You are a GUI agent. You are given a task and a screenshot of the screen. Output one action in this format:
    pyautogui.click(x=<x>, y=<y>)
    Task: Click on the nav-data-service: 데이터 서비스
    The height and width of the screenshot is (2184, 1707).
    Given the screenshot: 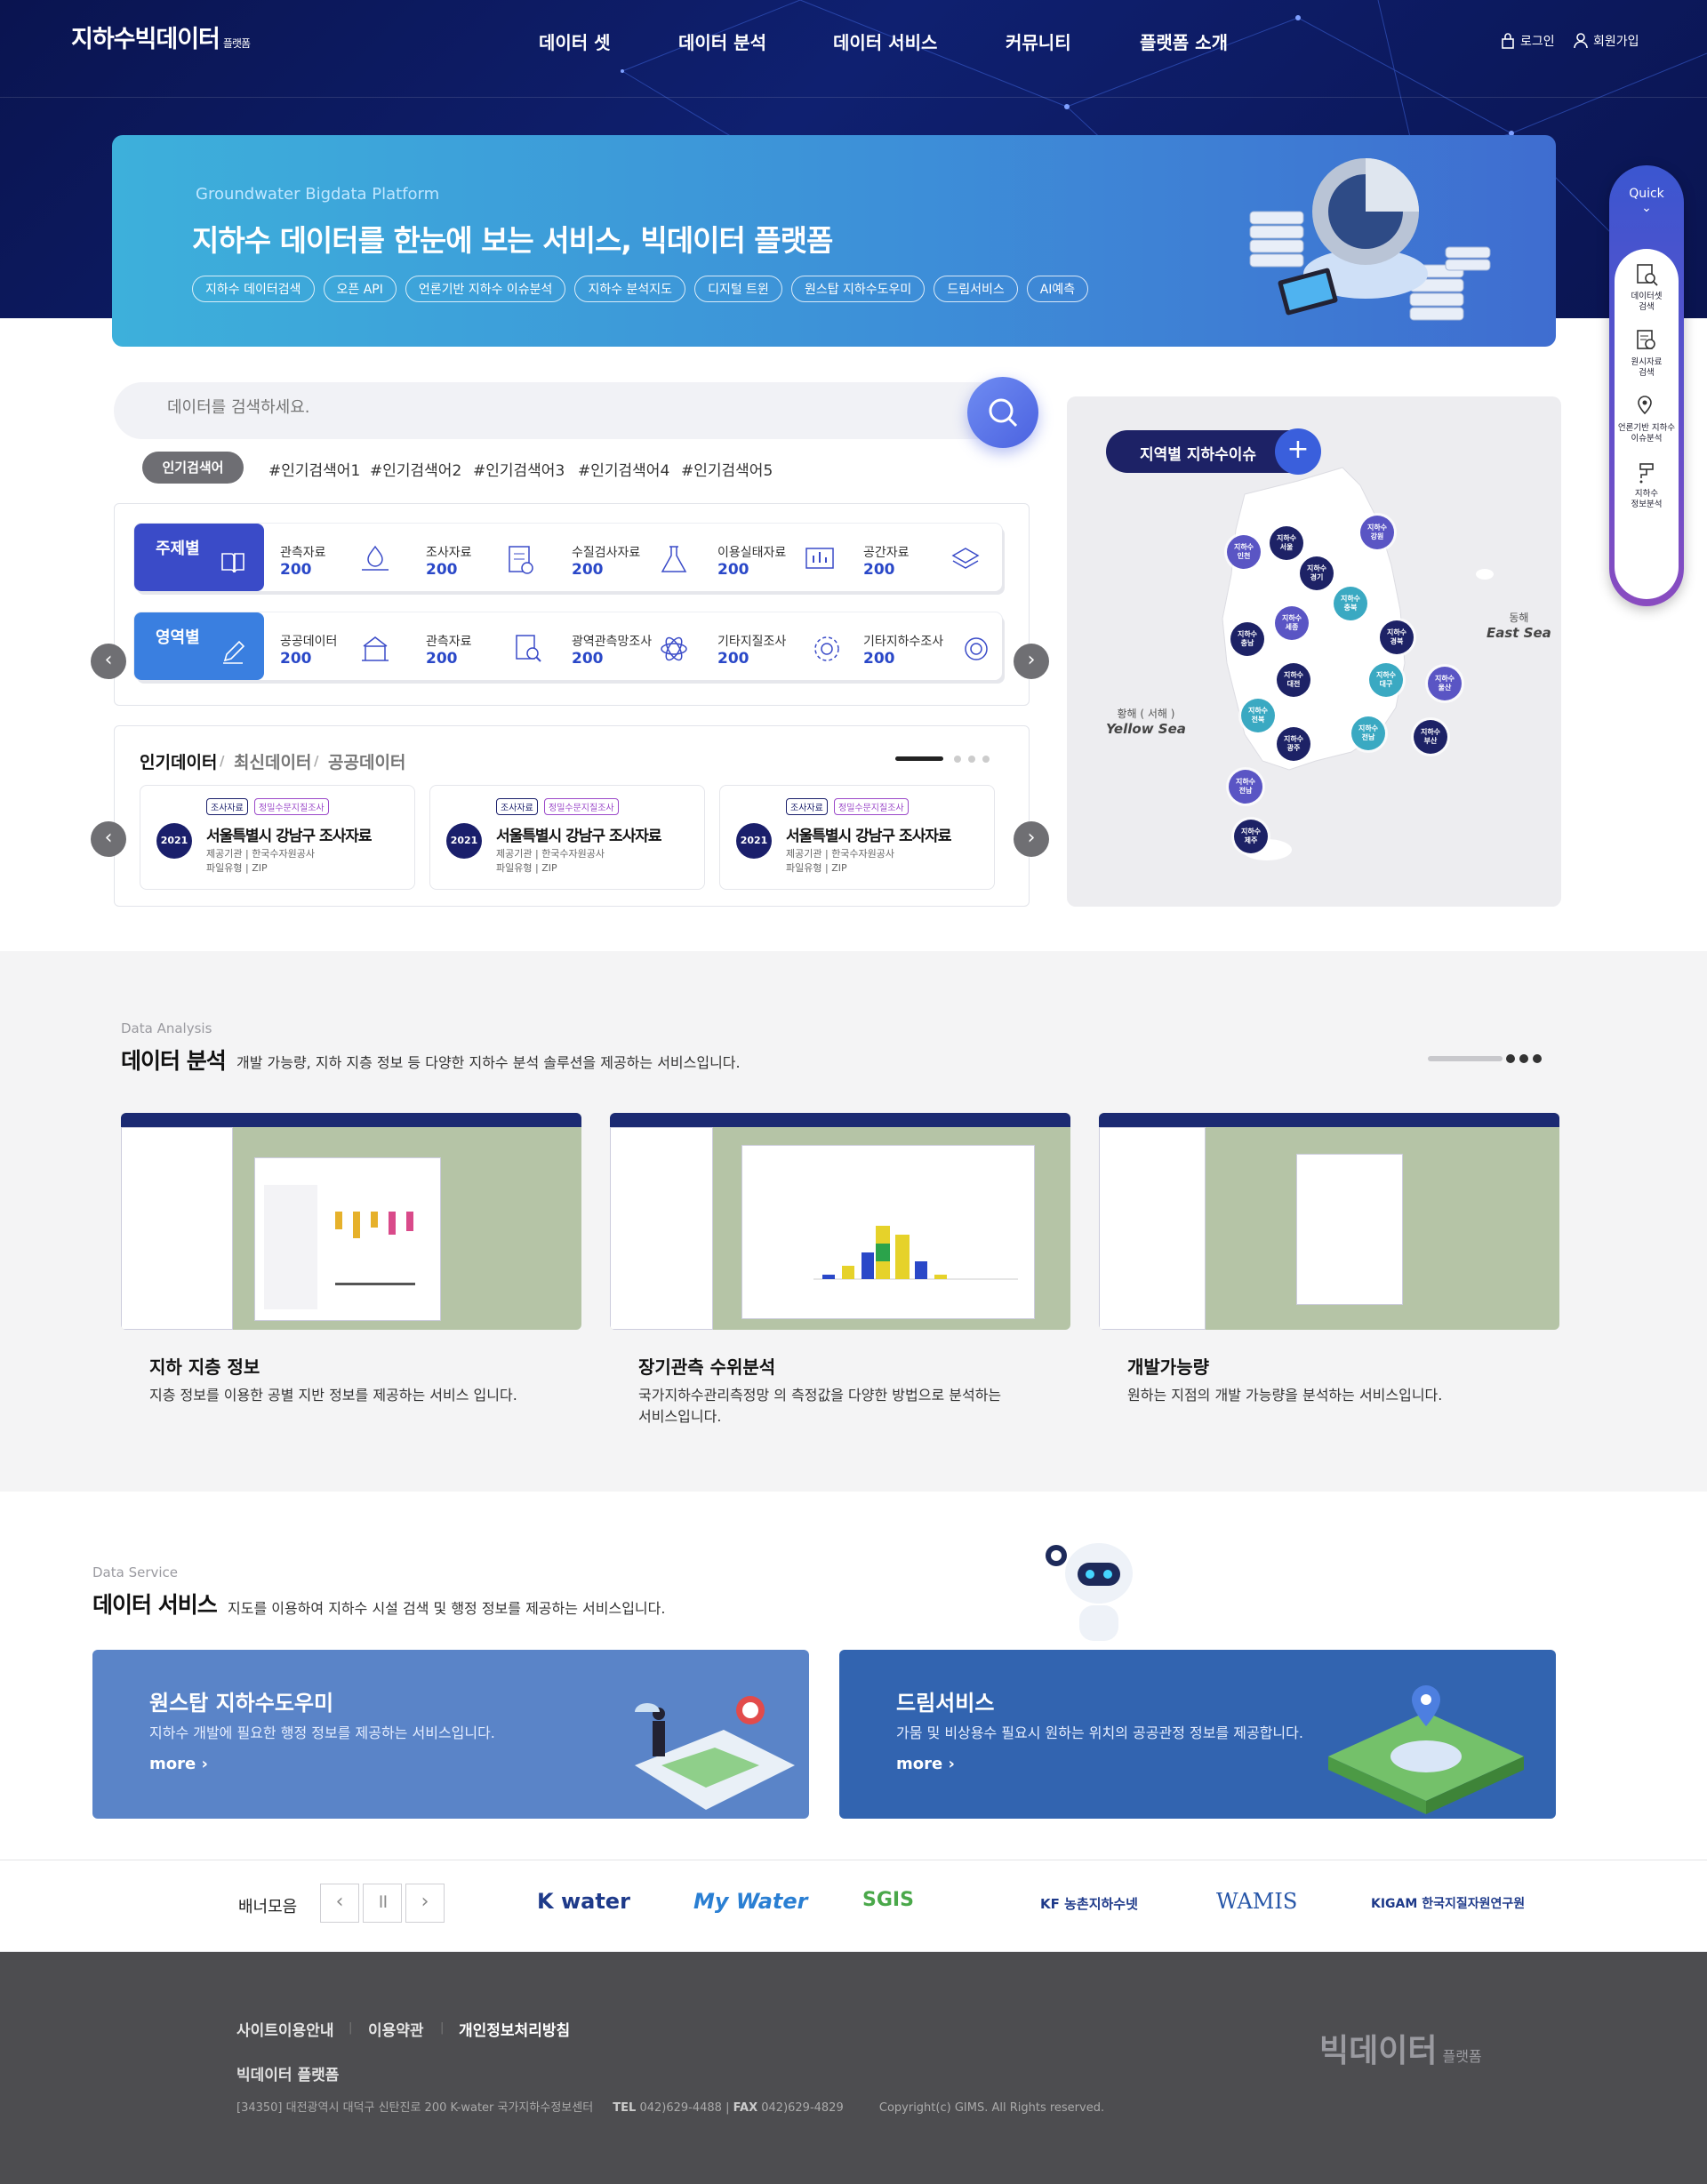 What is the action you would take?
    pyautogui.click(x=885, y=41)
    